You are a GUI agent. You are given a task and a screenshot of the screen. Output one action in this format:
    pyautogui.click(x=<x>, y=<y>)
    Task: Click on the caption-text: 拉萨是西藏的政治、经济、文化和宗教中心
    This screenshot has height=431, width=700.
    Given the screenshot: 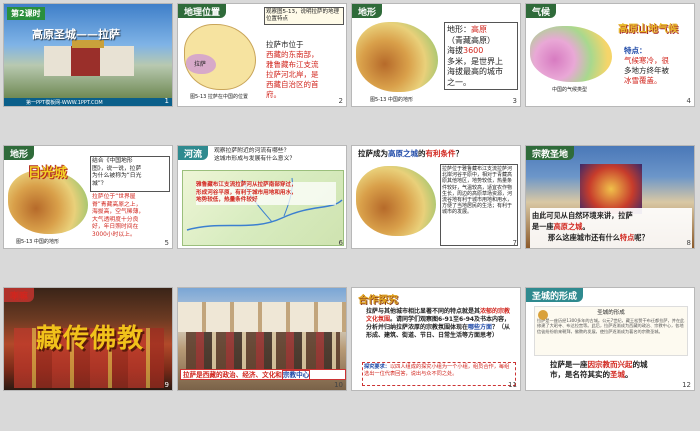 What is the action you would take?
    pyautogui.click(x=263, y=375)
    